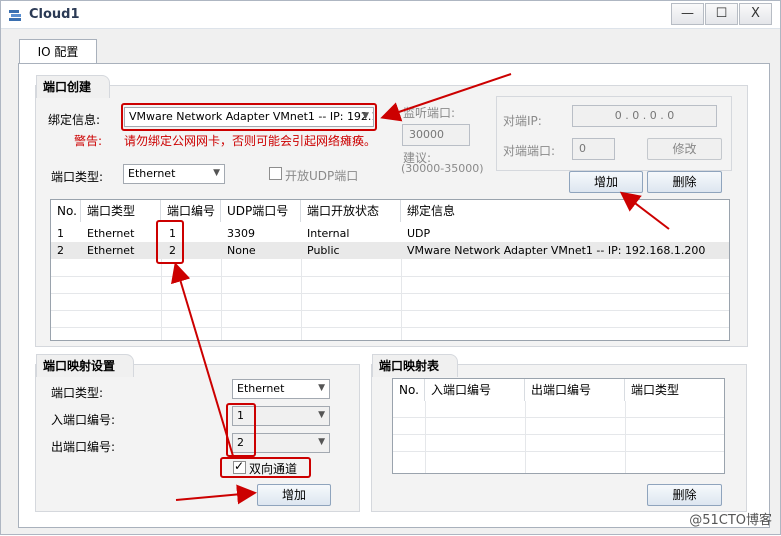 The width and height of the screenshot is (781, 536). I want to click on annotation-arrow-bind-select, so click(446, 97).